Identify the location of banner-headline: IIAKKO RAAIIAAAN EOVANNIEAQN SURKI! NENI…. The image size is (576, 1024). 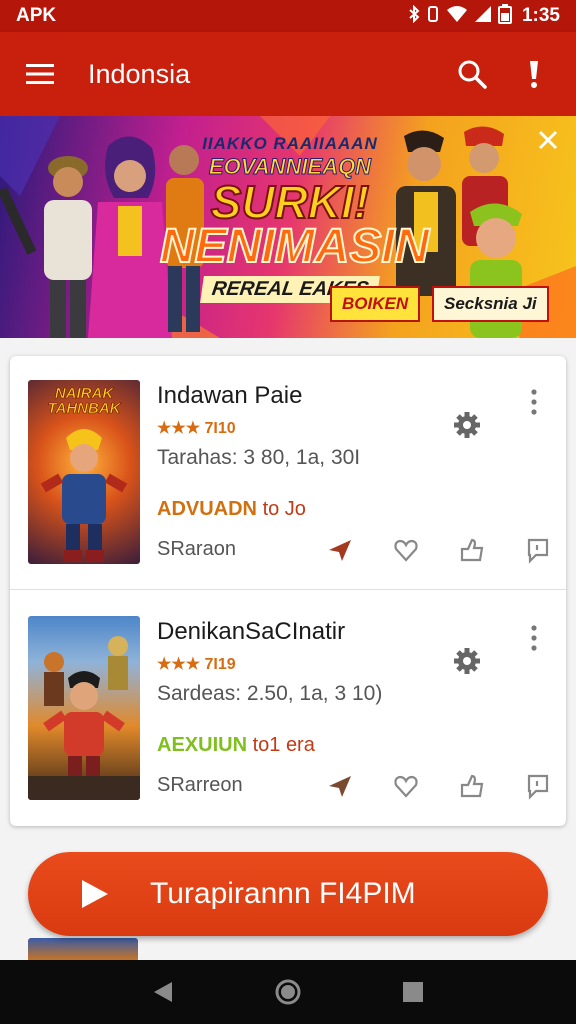
(294, 218).